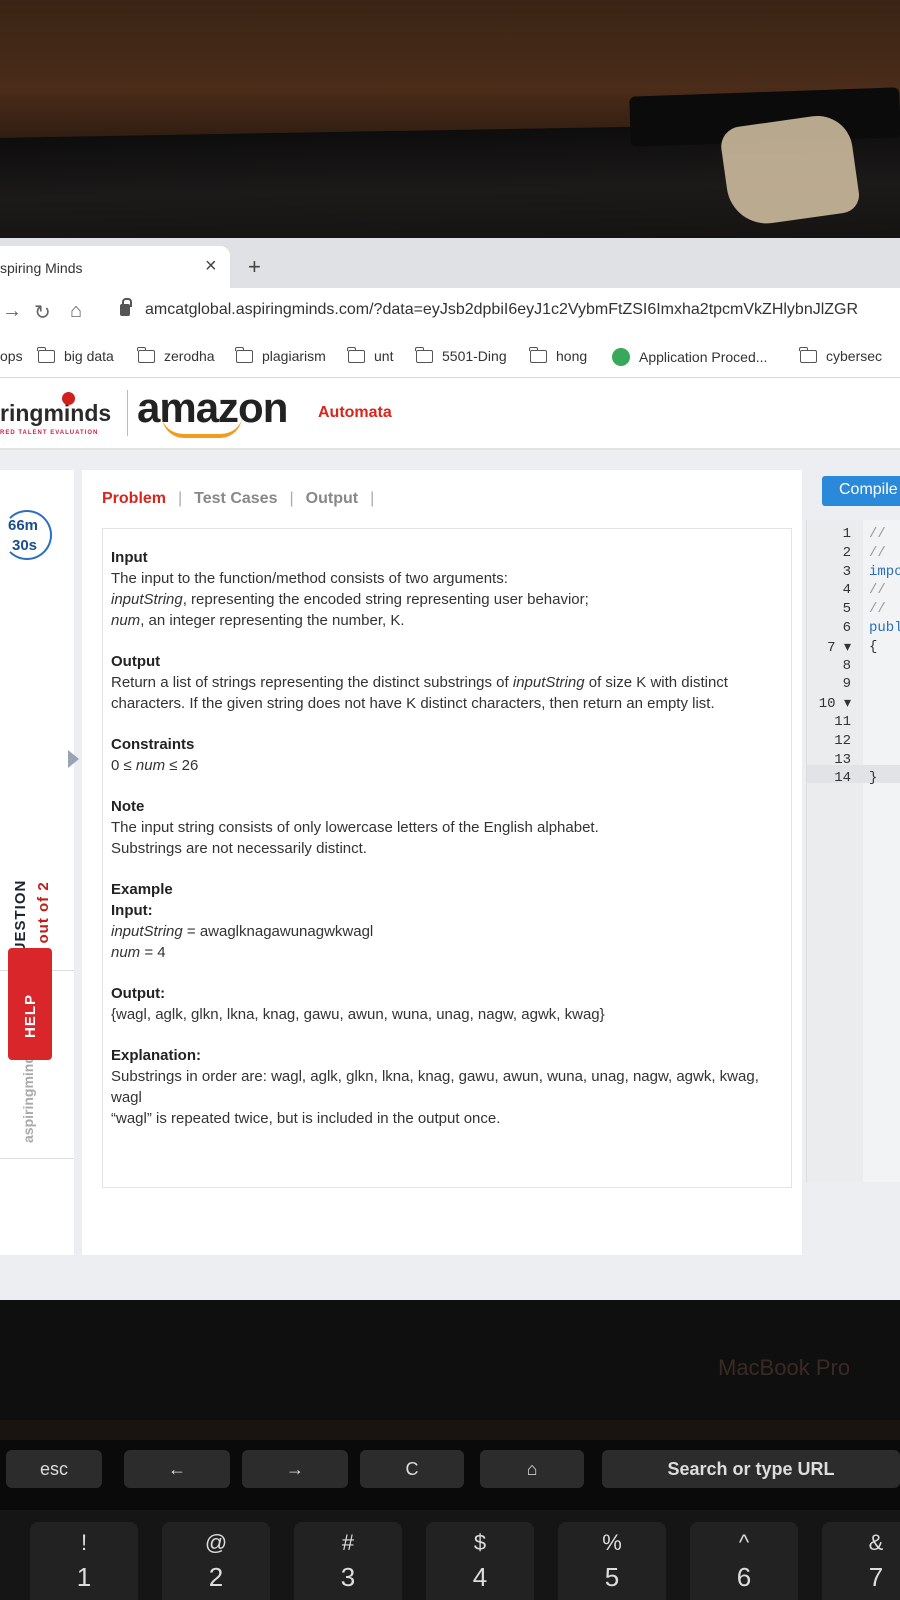  I want to click on keyboard-key: $4, so click(480, 1561).